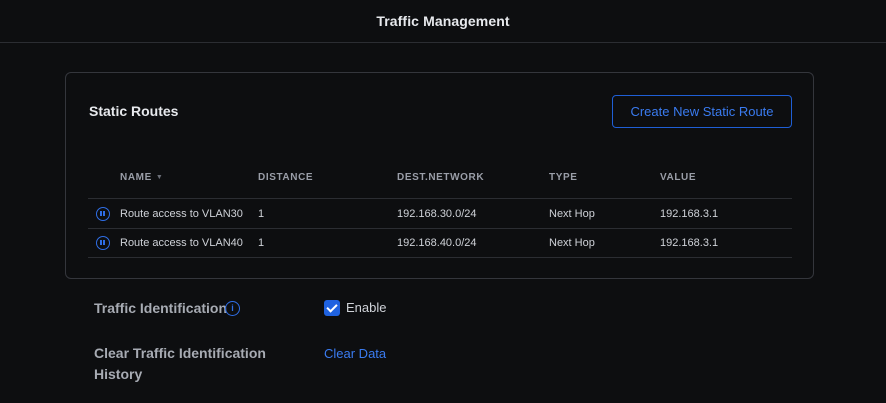  I want to click on enable-checkbox, so click(332, 308).